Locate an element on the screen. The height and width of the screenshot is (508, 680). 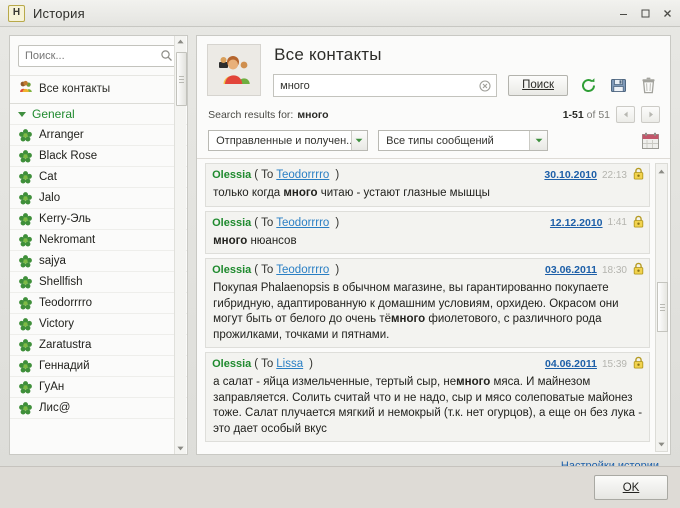
contact-name: Zaratustra is located at coordinates (65, 345).